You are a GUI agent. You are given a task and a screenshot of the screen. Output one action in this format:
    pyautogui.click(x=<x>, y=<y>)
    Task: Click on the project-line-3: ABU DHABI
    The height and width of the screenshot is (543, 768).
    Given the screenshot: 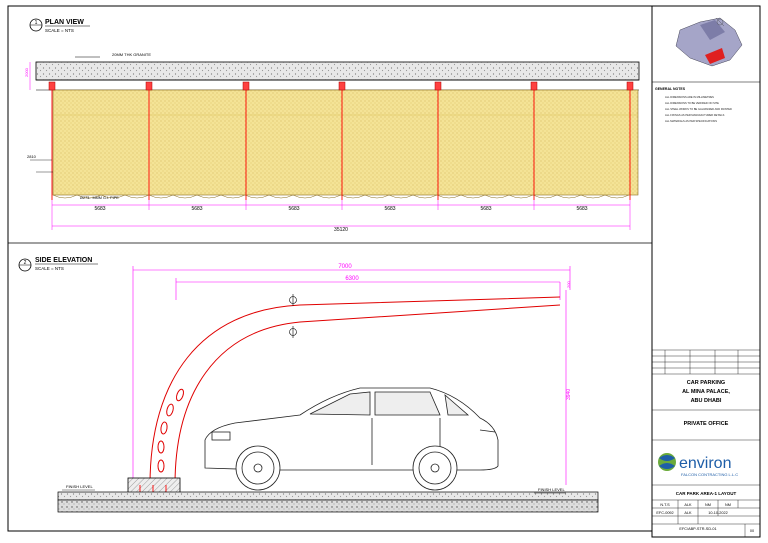 What is the action you would take?
    pyautogui.click(x=706, y=401)
    